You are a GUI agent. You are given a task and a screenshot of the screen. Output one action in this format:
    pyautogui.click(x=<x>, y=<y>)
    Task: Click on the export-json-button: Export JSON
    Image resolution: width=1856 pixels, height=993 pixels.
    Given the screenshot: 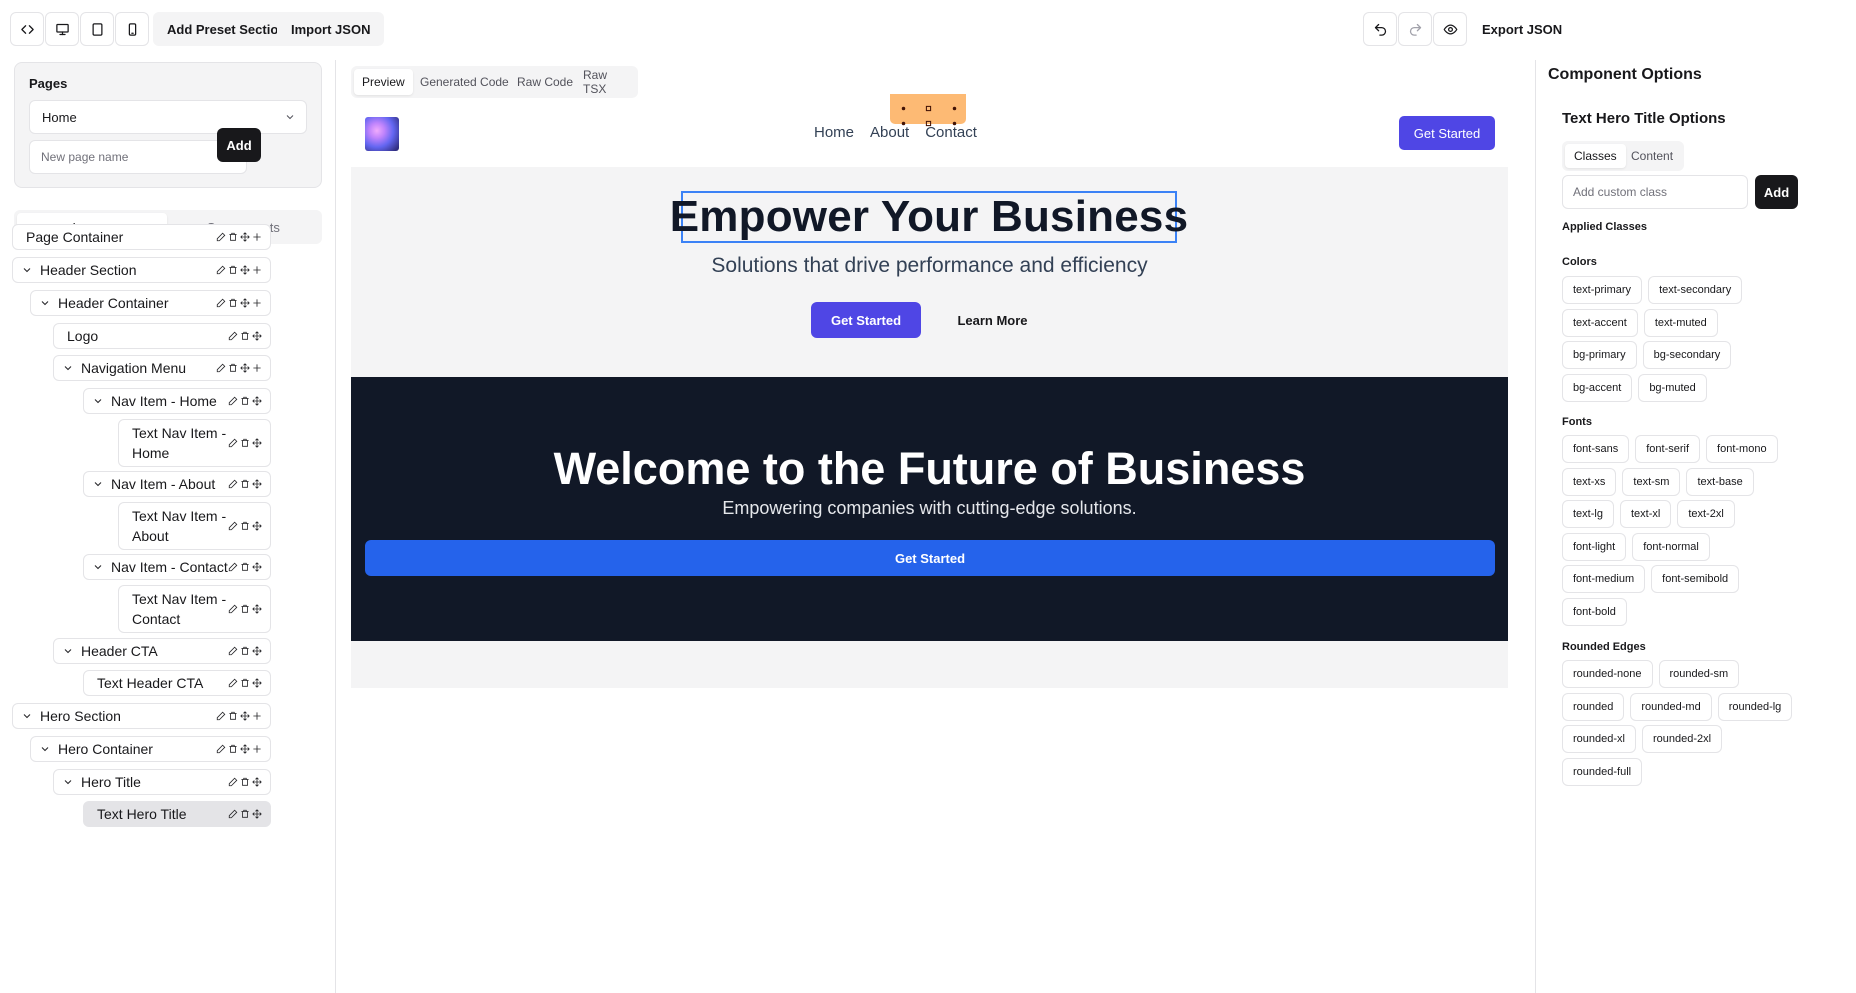 What is the action you would take?
    pyautogui.click(x=1522, y=29)
    